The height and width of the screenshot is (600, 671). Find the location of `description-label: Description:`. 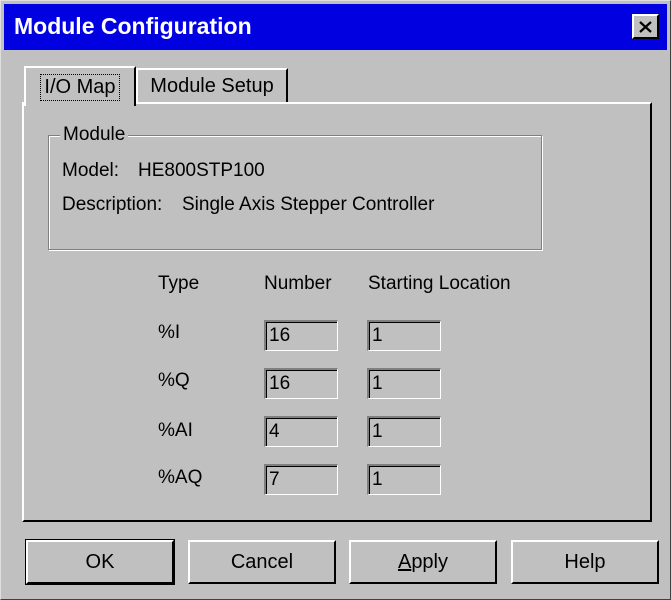

description-label: Description: is located at coordinates (112, 204).